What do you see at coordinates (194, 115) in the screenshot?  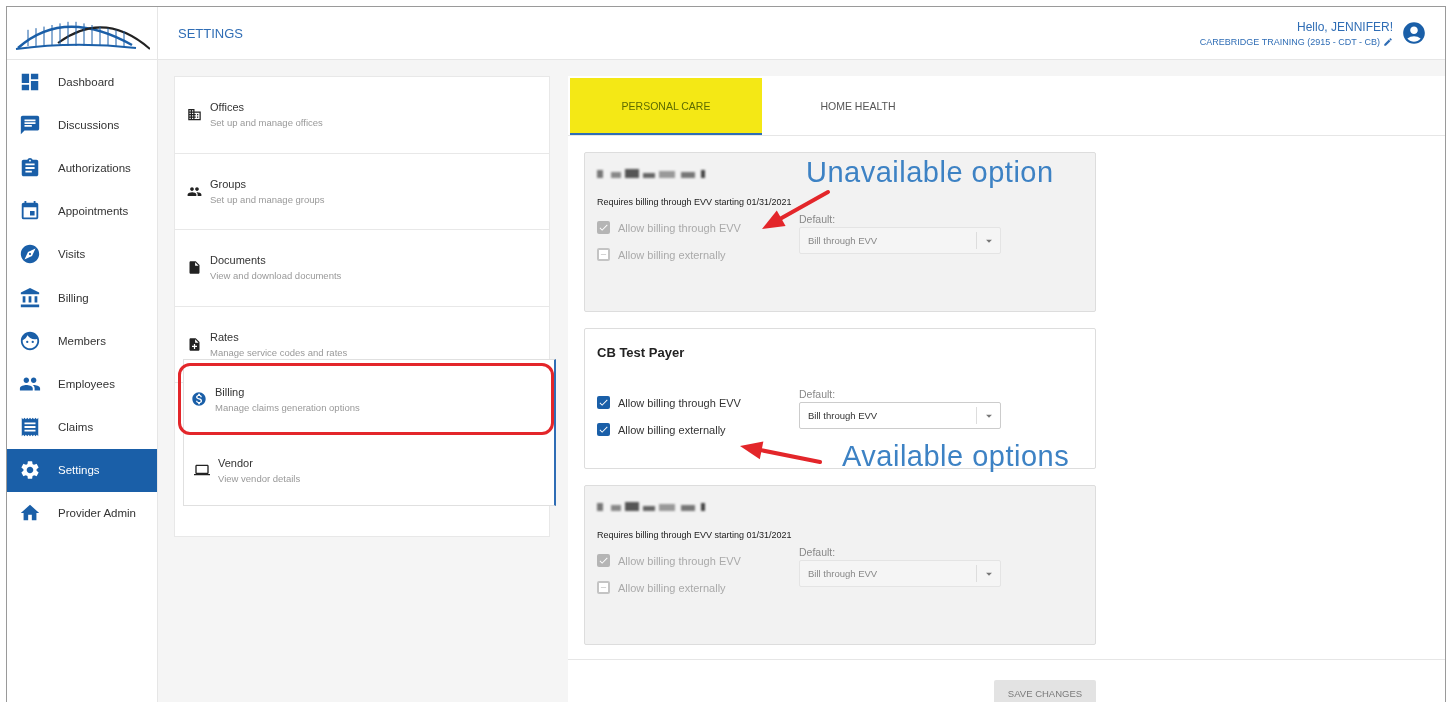 I see `building-icon` at bounding box center [194, 115].